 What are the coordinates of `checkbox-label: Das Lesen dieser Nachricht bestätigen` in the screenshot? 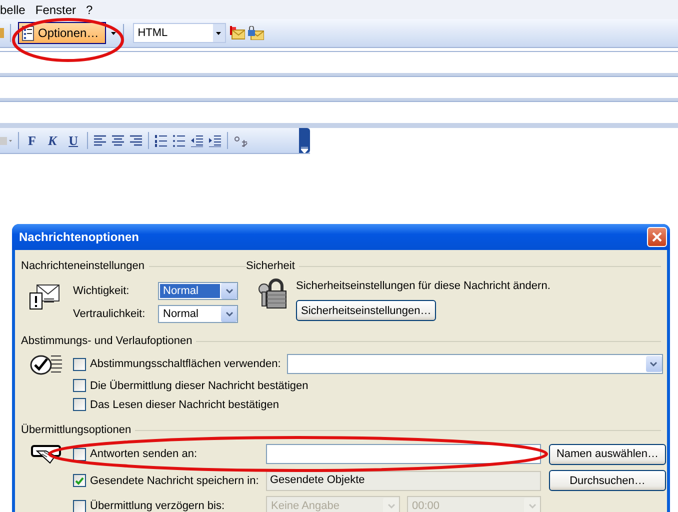 It's located at (184, 404).